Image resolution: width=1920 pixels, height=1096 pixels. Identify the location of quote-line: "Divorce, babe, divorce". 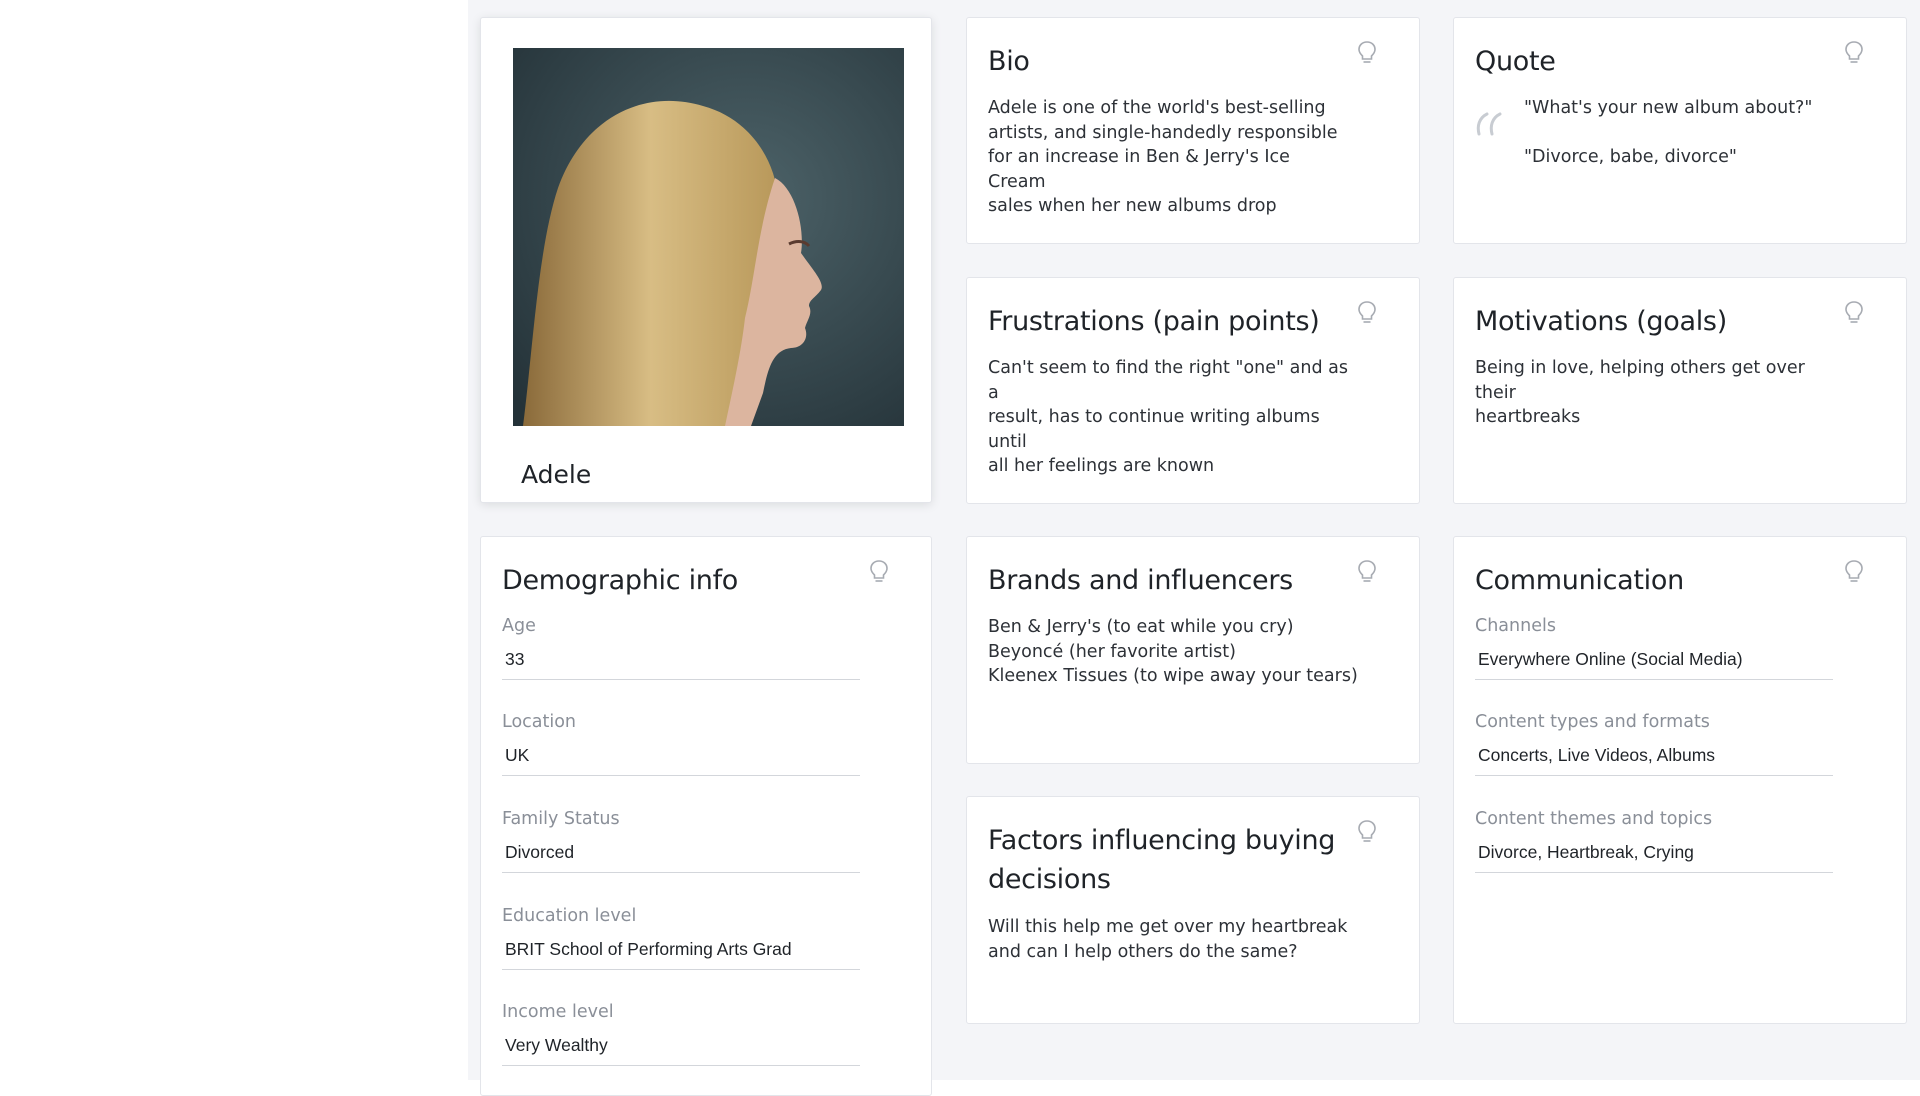
(1630, 156).